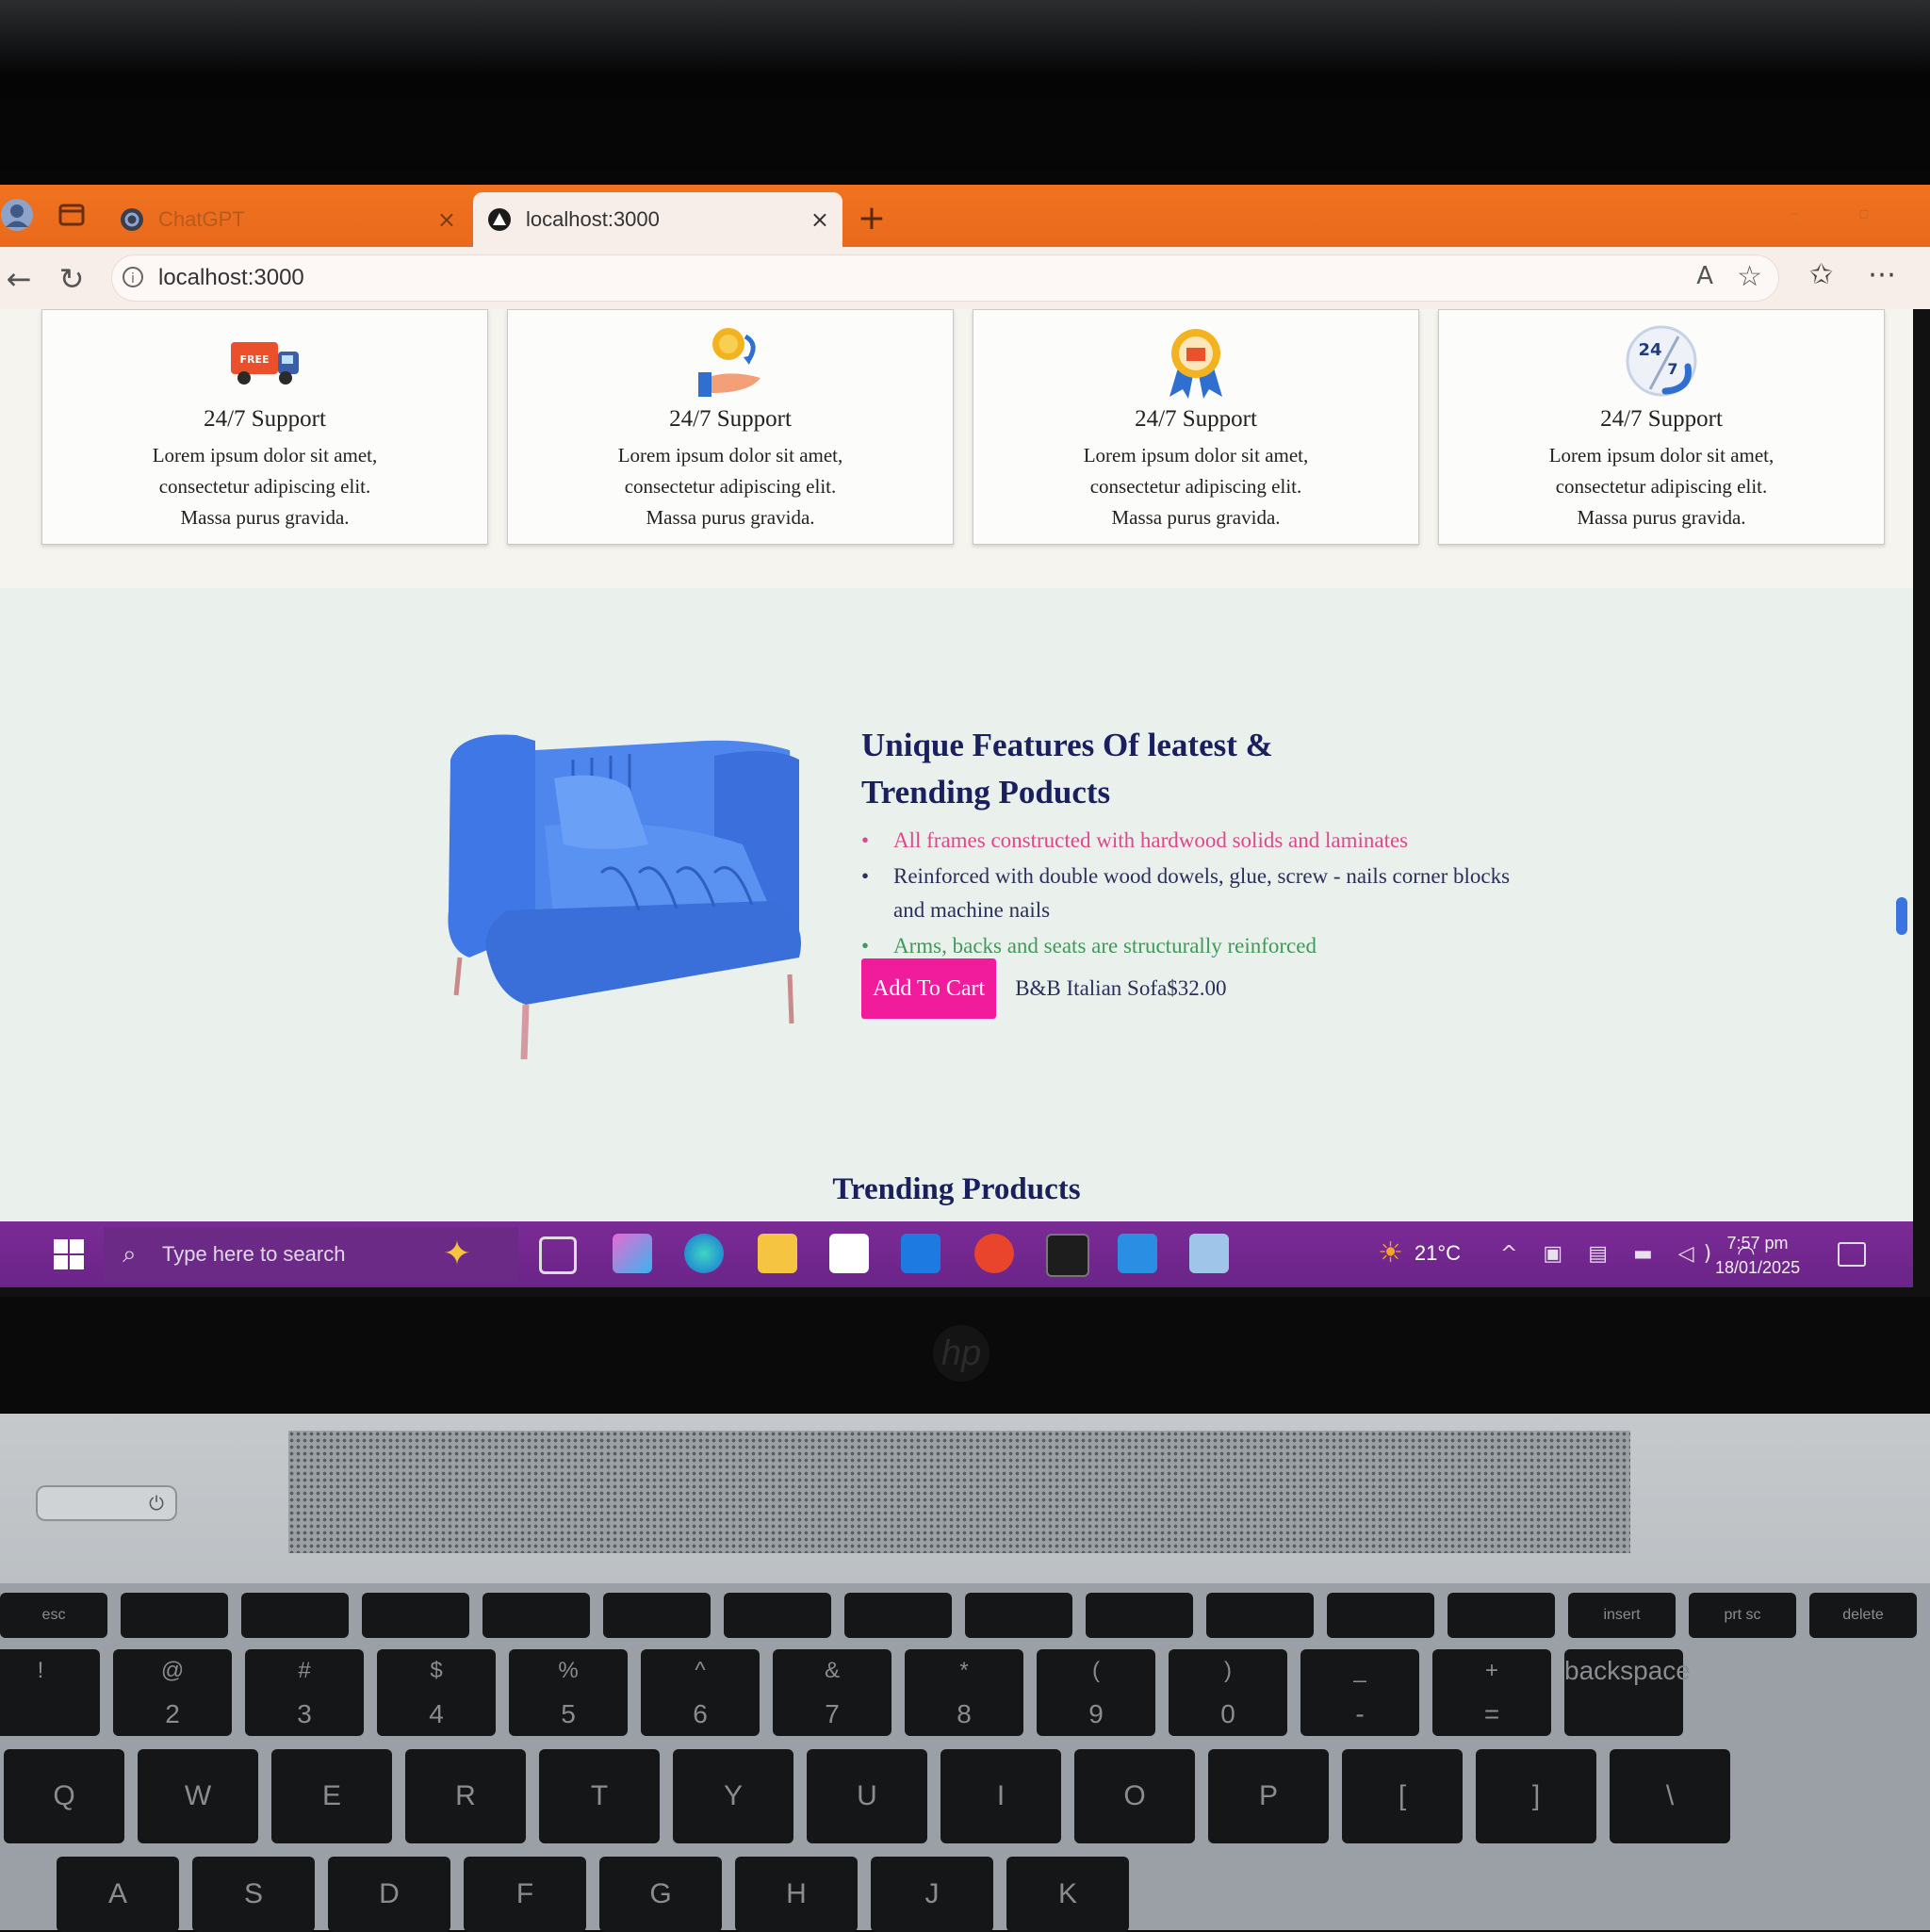 The width and height of the screenshot is (1930, 1932). Describe the element at coordinates (1622, 1615) in the screenshot. I see `keyboard-key: insert` at that location.